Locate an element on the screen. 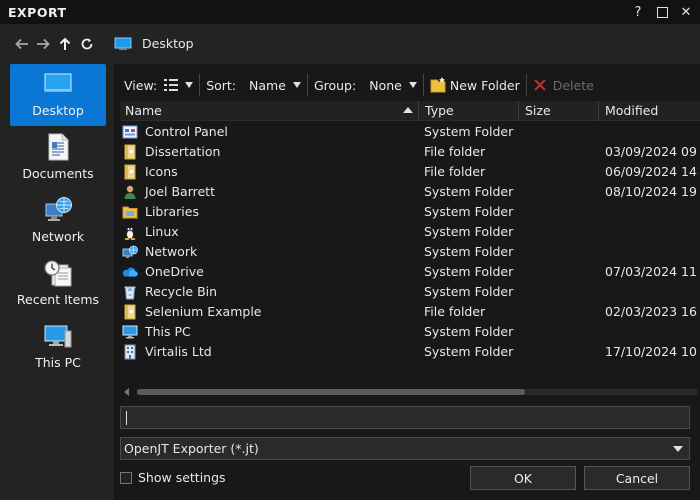 This screenshot has height=500, width=700. maximize-button is located at coordinates (662, 12).